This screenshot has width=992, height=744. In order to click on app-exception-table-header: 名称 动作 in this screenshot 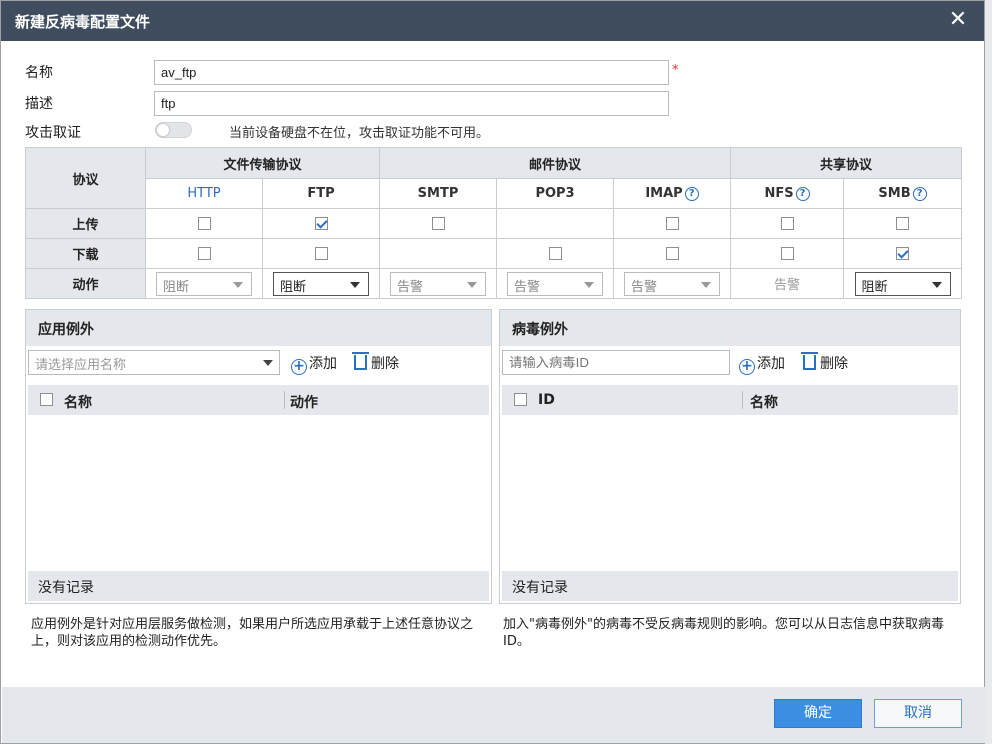, I will do `click(258, 400)`.